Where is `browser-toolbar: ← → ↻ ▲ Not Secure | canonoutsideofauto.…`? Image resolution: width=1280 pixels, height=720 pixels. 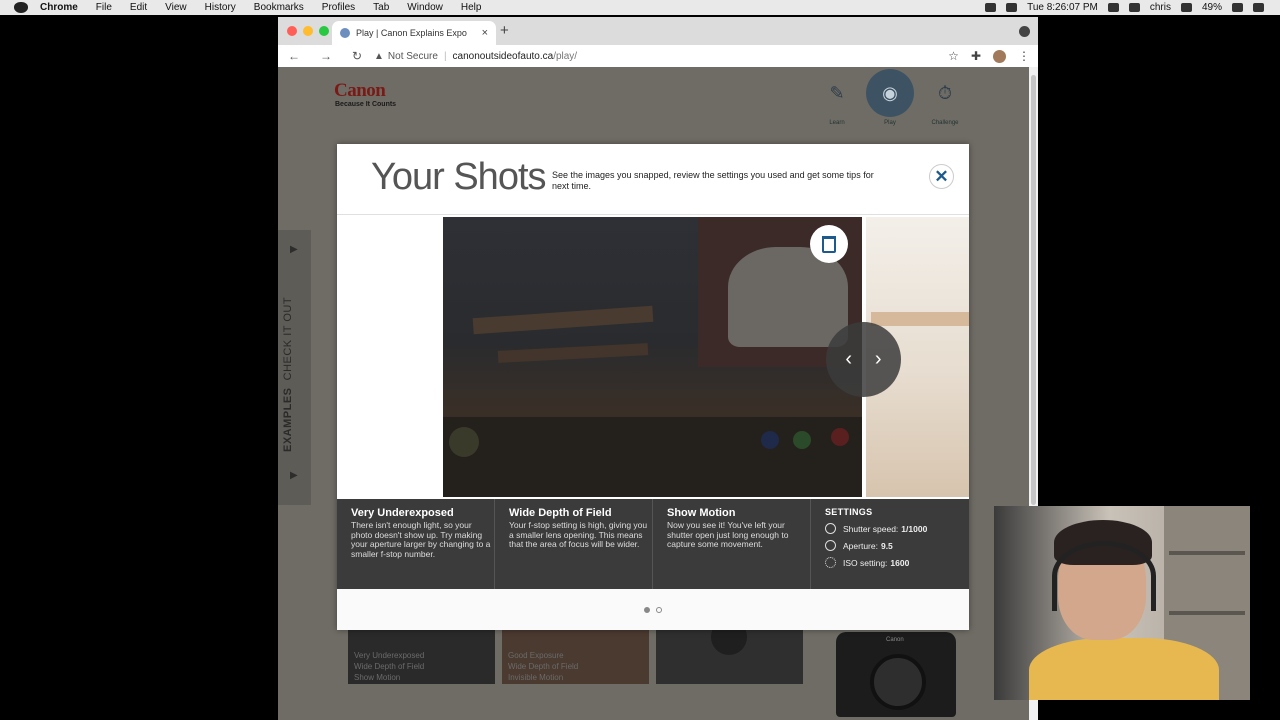
browser-toolbar: ← → ↻ ▲ Not Secure | canonoutsideofauto.… is located at coordinates (658, 56).